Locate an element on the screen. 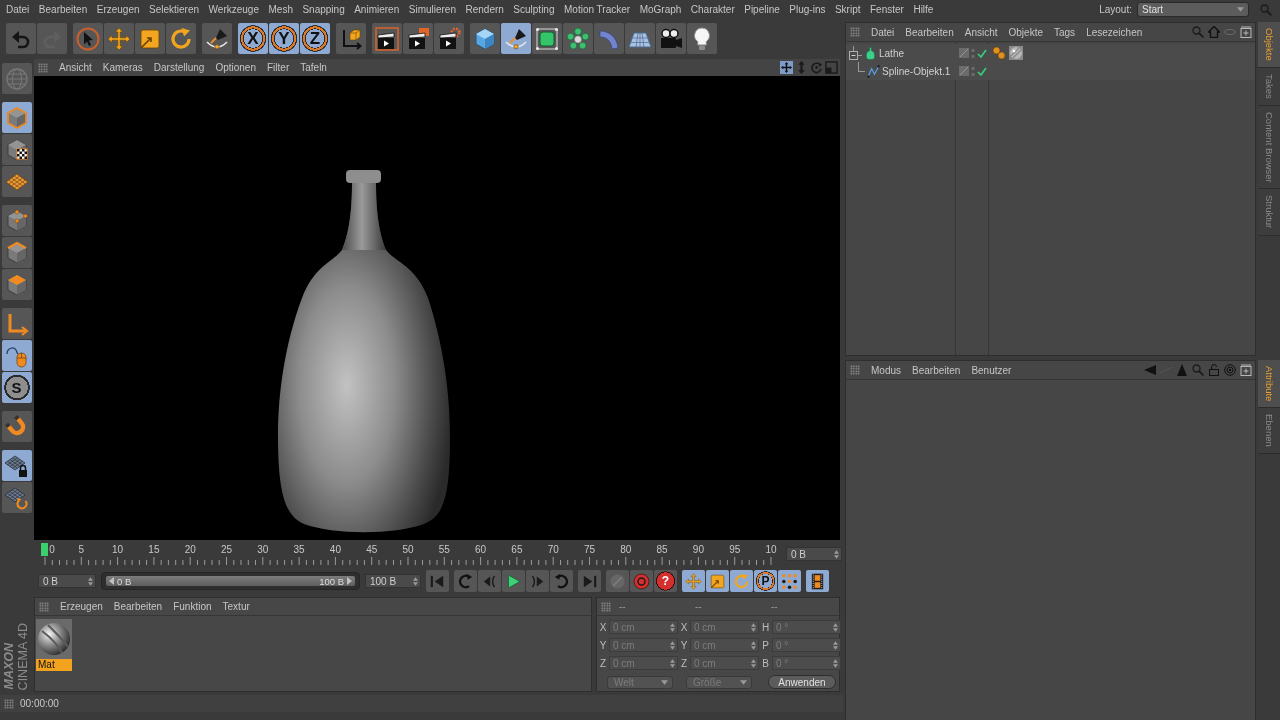 Image resolution: width=1280 pixels, height=720 pixels. render-picture-button is located at coordinates (418, 38).